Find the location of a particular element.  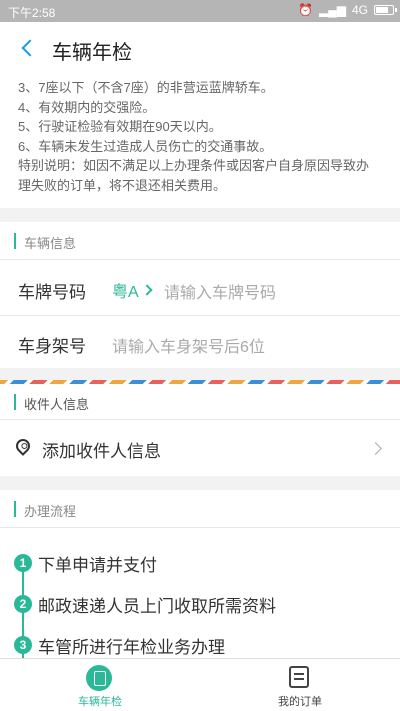

status-bar: 下午2:58 ⏰ ▂▄▆ 4G is located at coordinates (200, 11).